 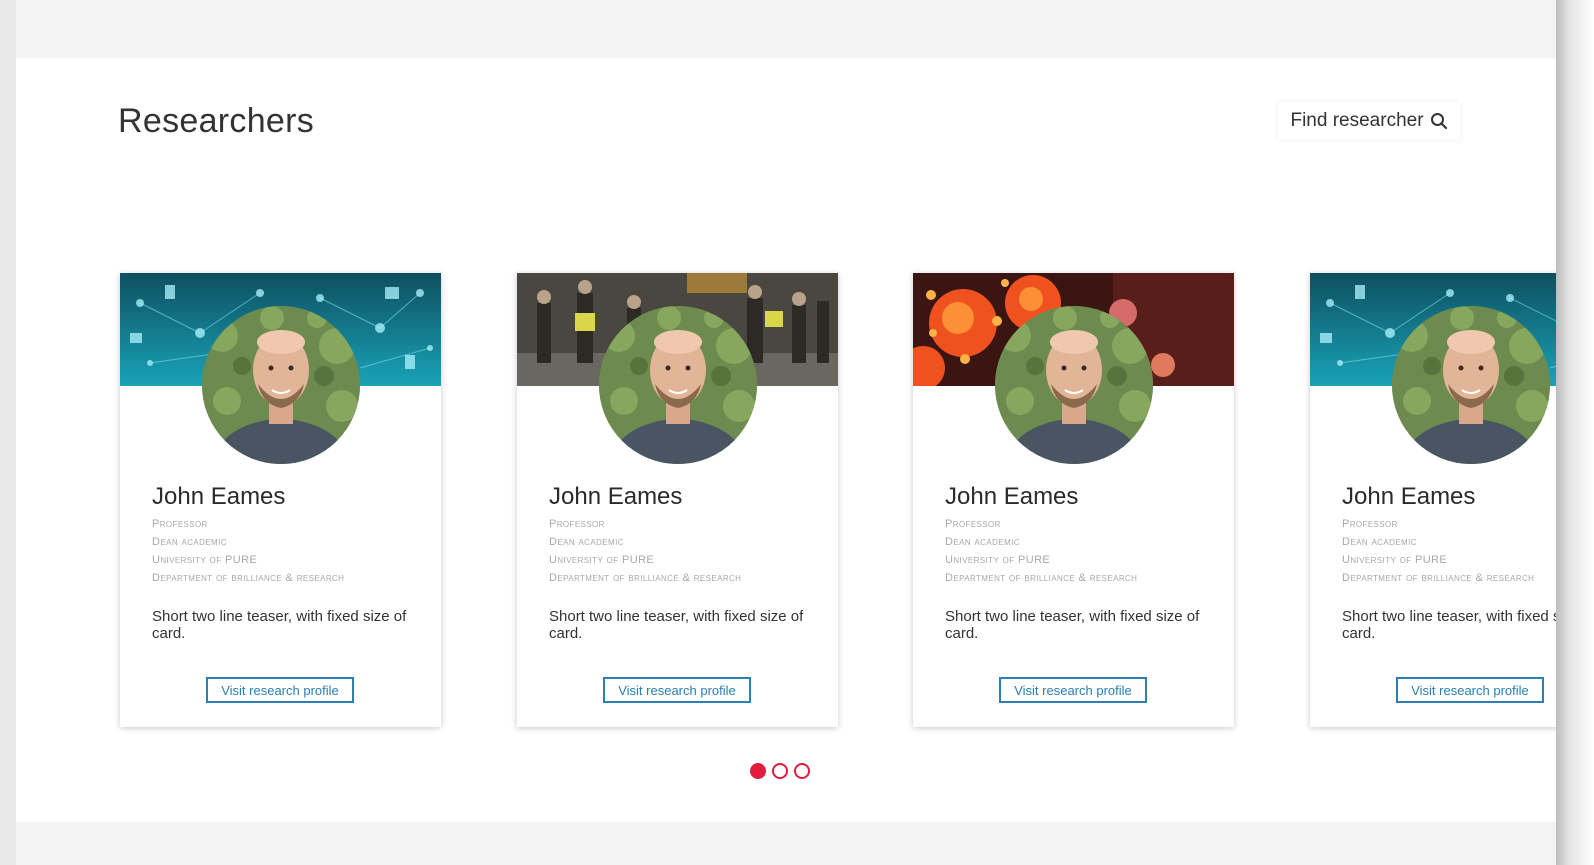 What do you see at coordinates (787, 843) in the screenshot?
I see `bottom-band` at bounding box center [787, 843].